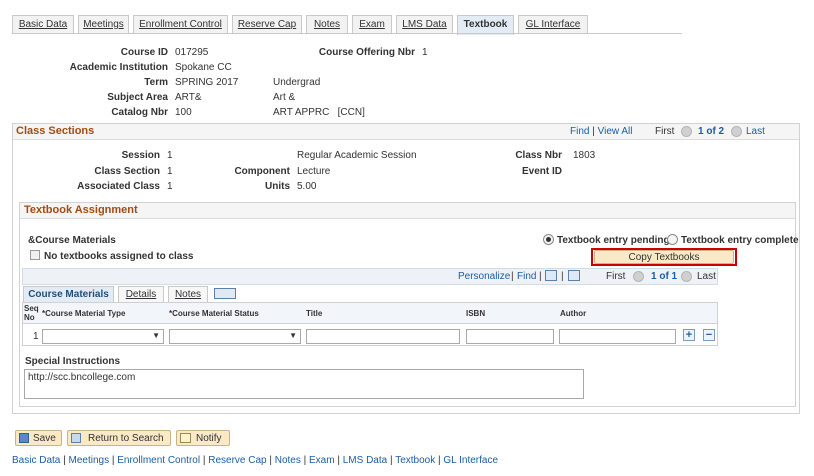 Image resolution: width=814 pixels, height=476 pixels. Describe the element at coordinates (207, 82) in the screenshot. I see `term-value: SPRING 2017` at that location.